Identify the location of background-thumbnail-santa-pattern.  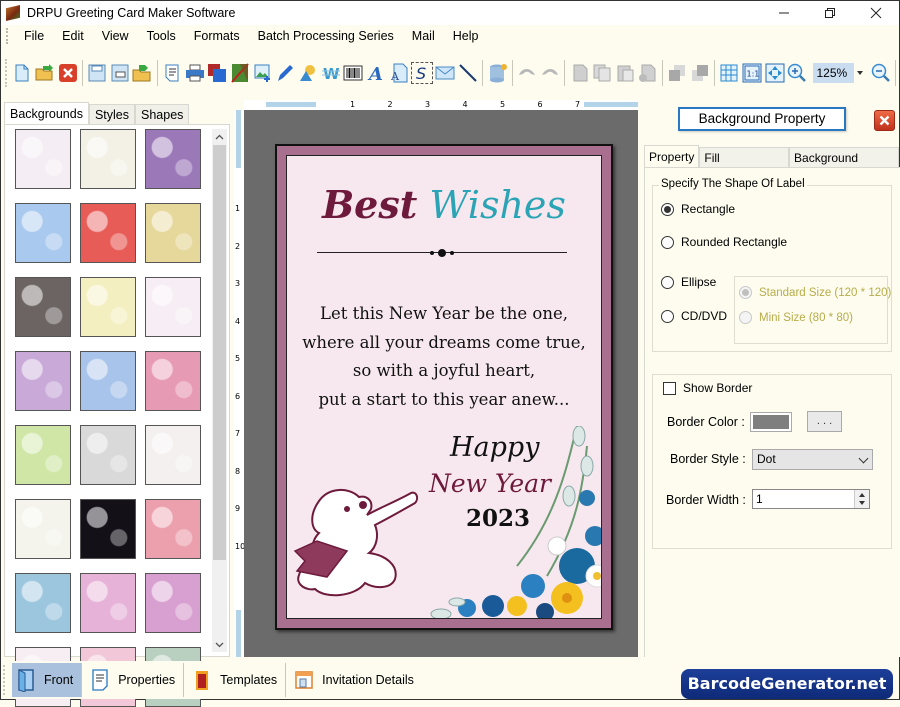
(43, 603).